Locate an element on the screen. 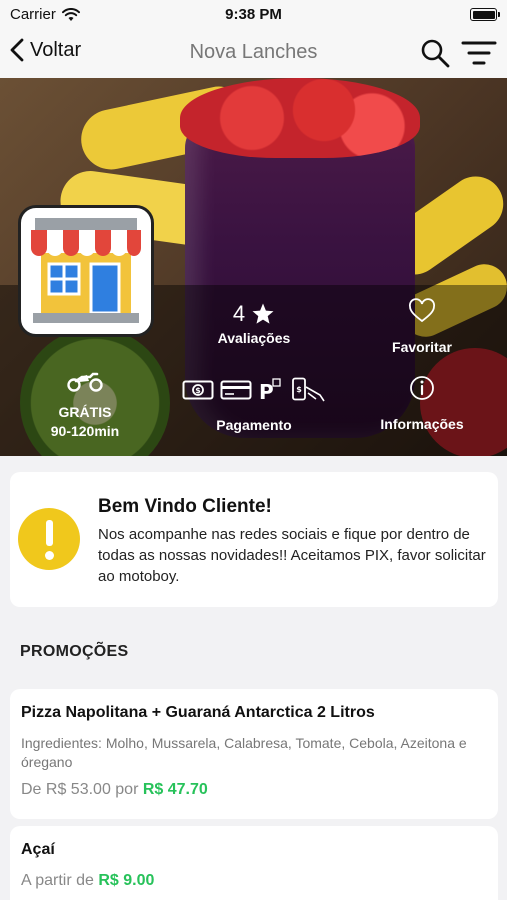  navigation-bar: Voltar Nova Lanches is located at coordinates (253, 53).